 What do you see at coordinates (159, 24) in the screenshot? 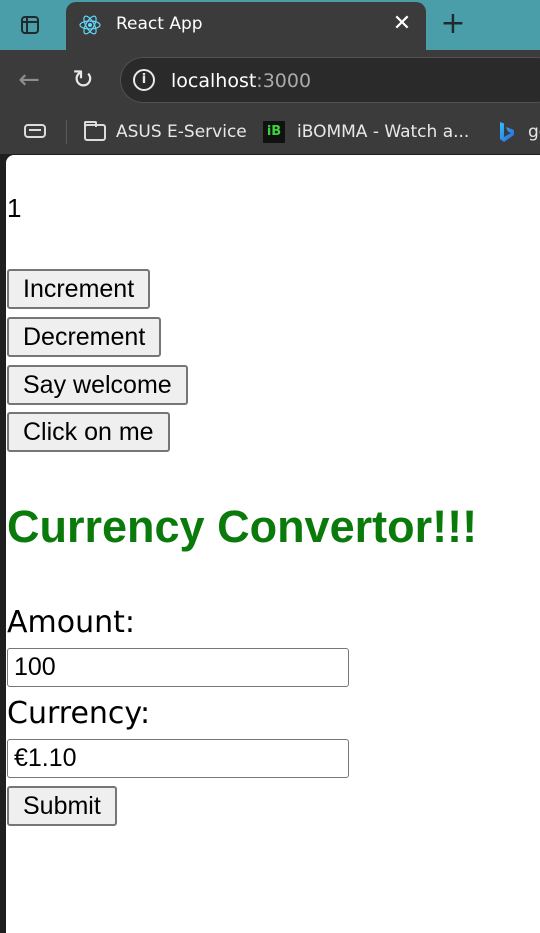
I see `tab-title: React App` at bounding box center [159, 24].